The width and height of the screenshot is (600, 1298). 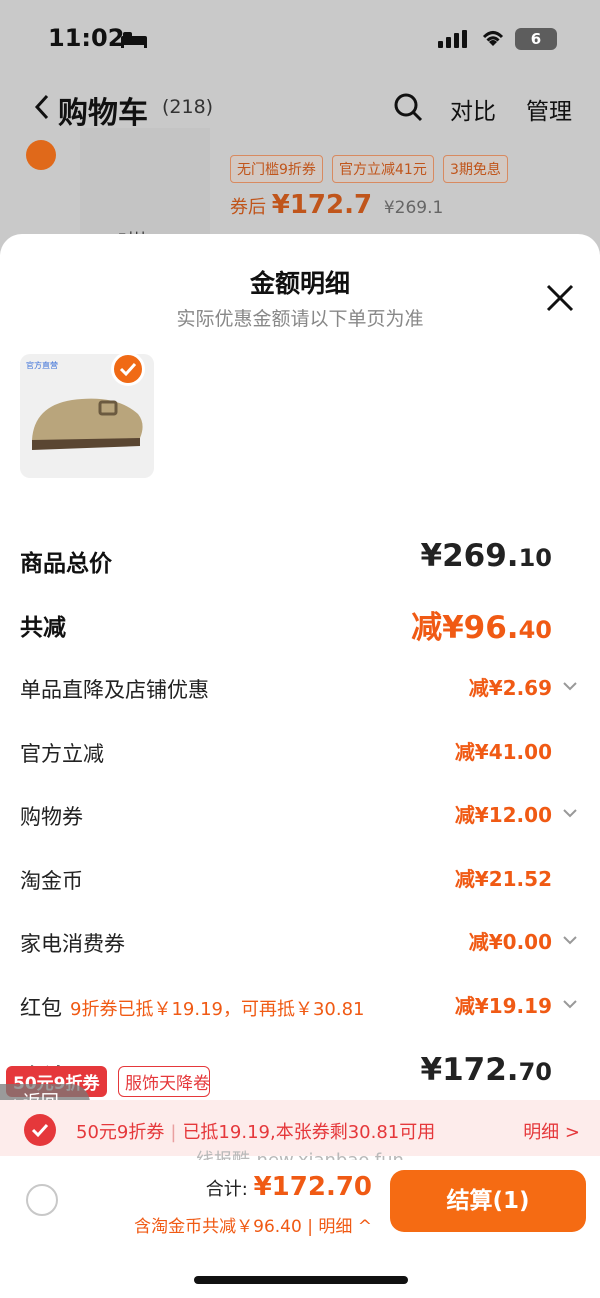 What do you see at coordinates (51, 817) in the screenshot?
I see `row-label: 购物券` at bounding box center [51, 817].